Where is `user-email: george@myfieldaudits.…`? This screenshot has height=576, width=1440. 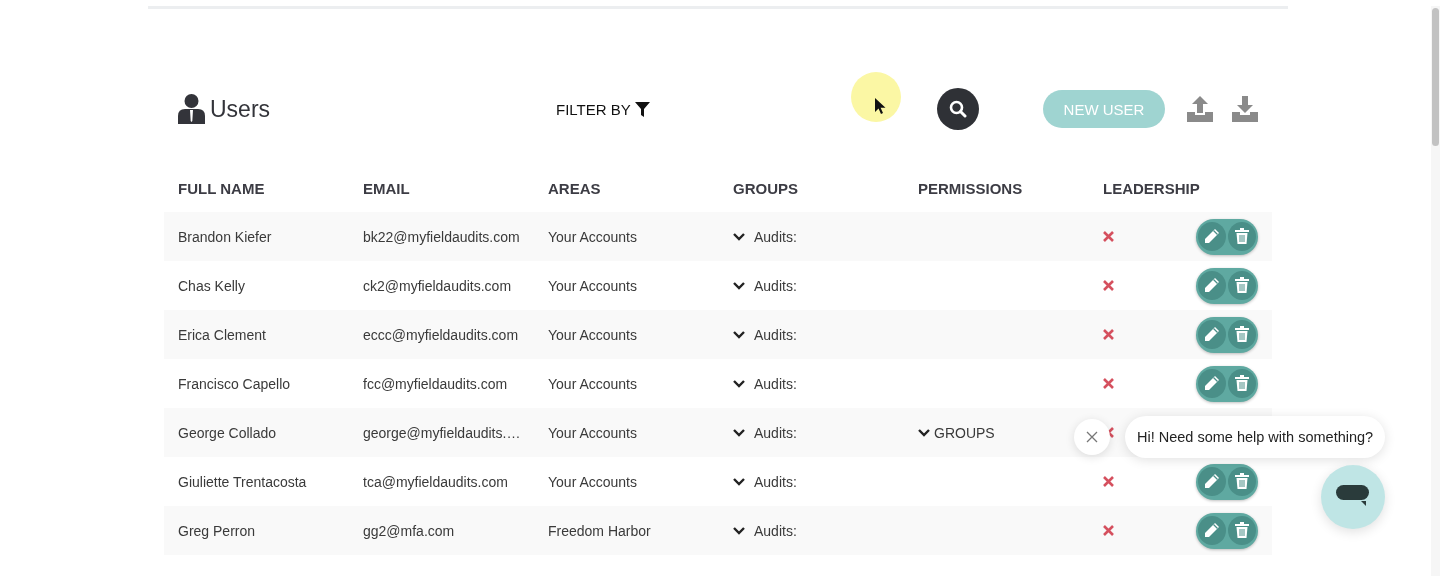 user-email: george@myfieldaudits.… is located at coordinates (442, 432).